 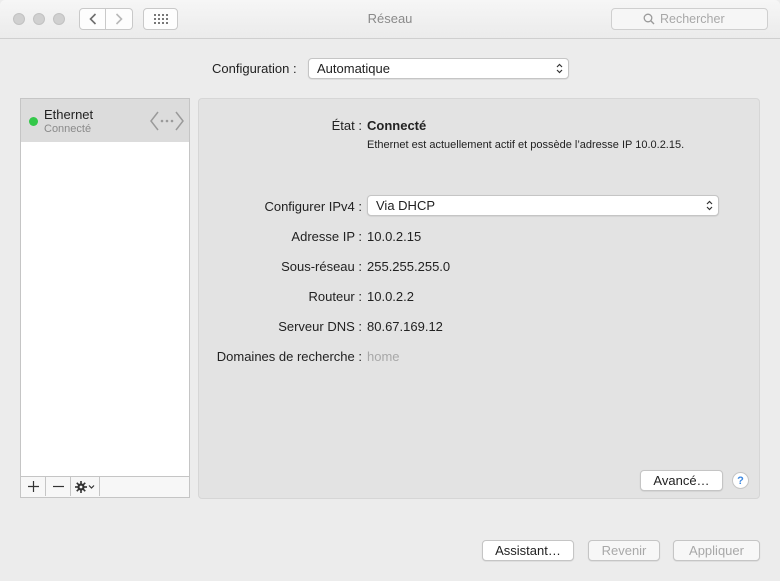 What do you see at coordinates (320, 326) in the screenshot?
I see `dns-server-label: Serveur DNS :` at bounding box center [320, 326].